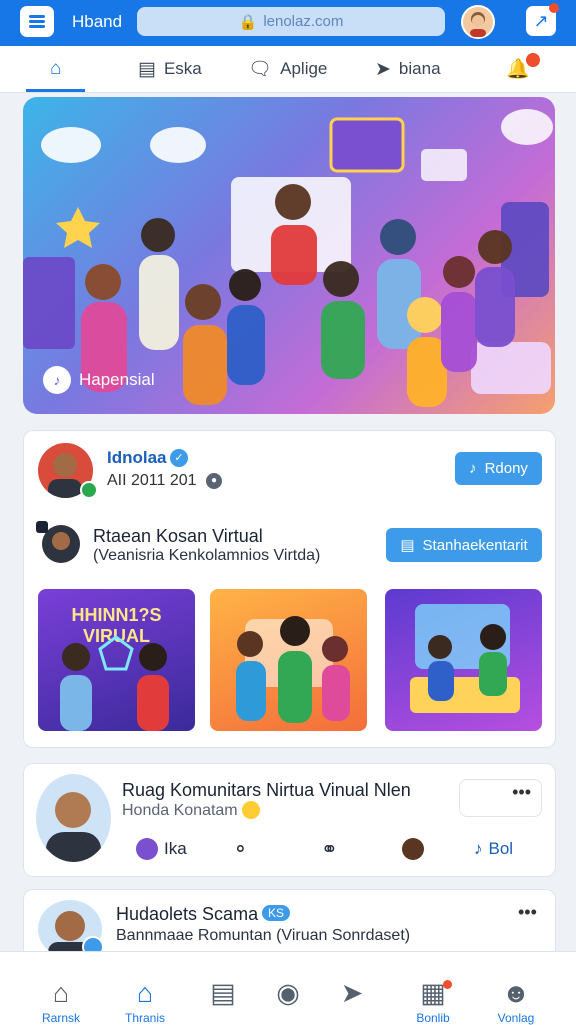 Image resolution: width=576 pixels, height=1025 pixels. Describe the element at coordinates (175, 848) in the screenshot. I see `action-like-label: Ika` at that location.